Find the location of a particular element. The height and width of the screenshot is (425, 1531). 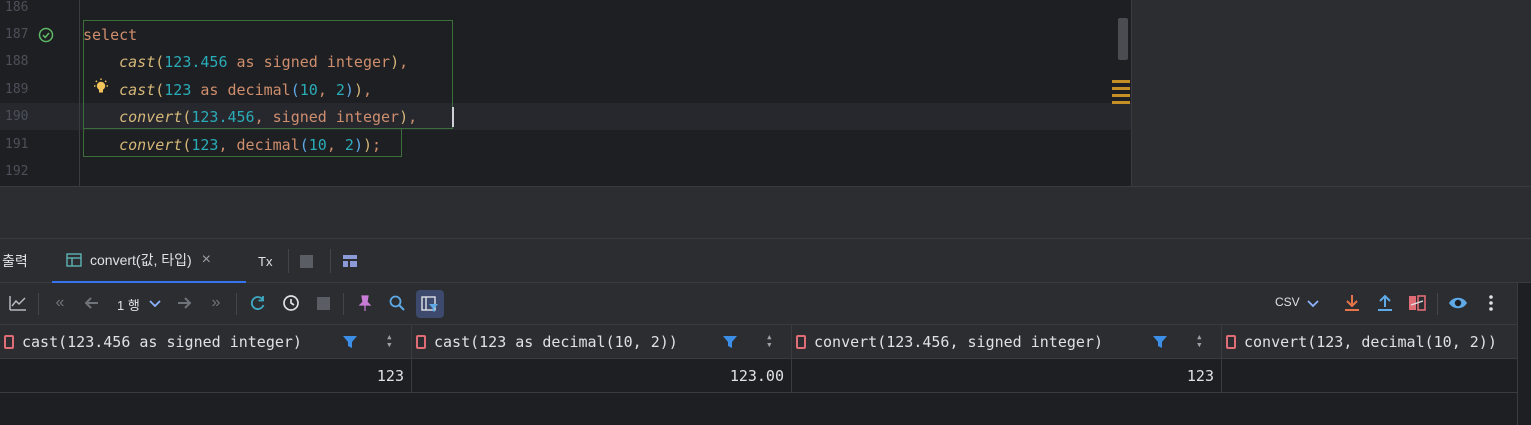

compare-icon is located at coordinates (1417, 303).